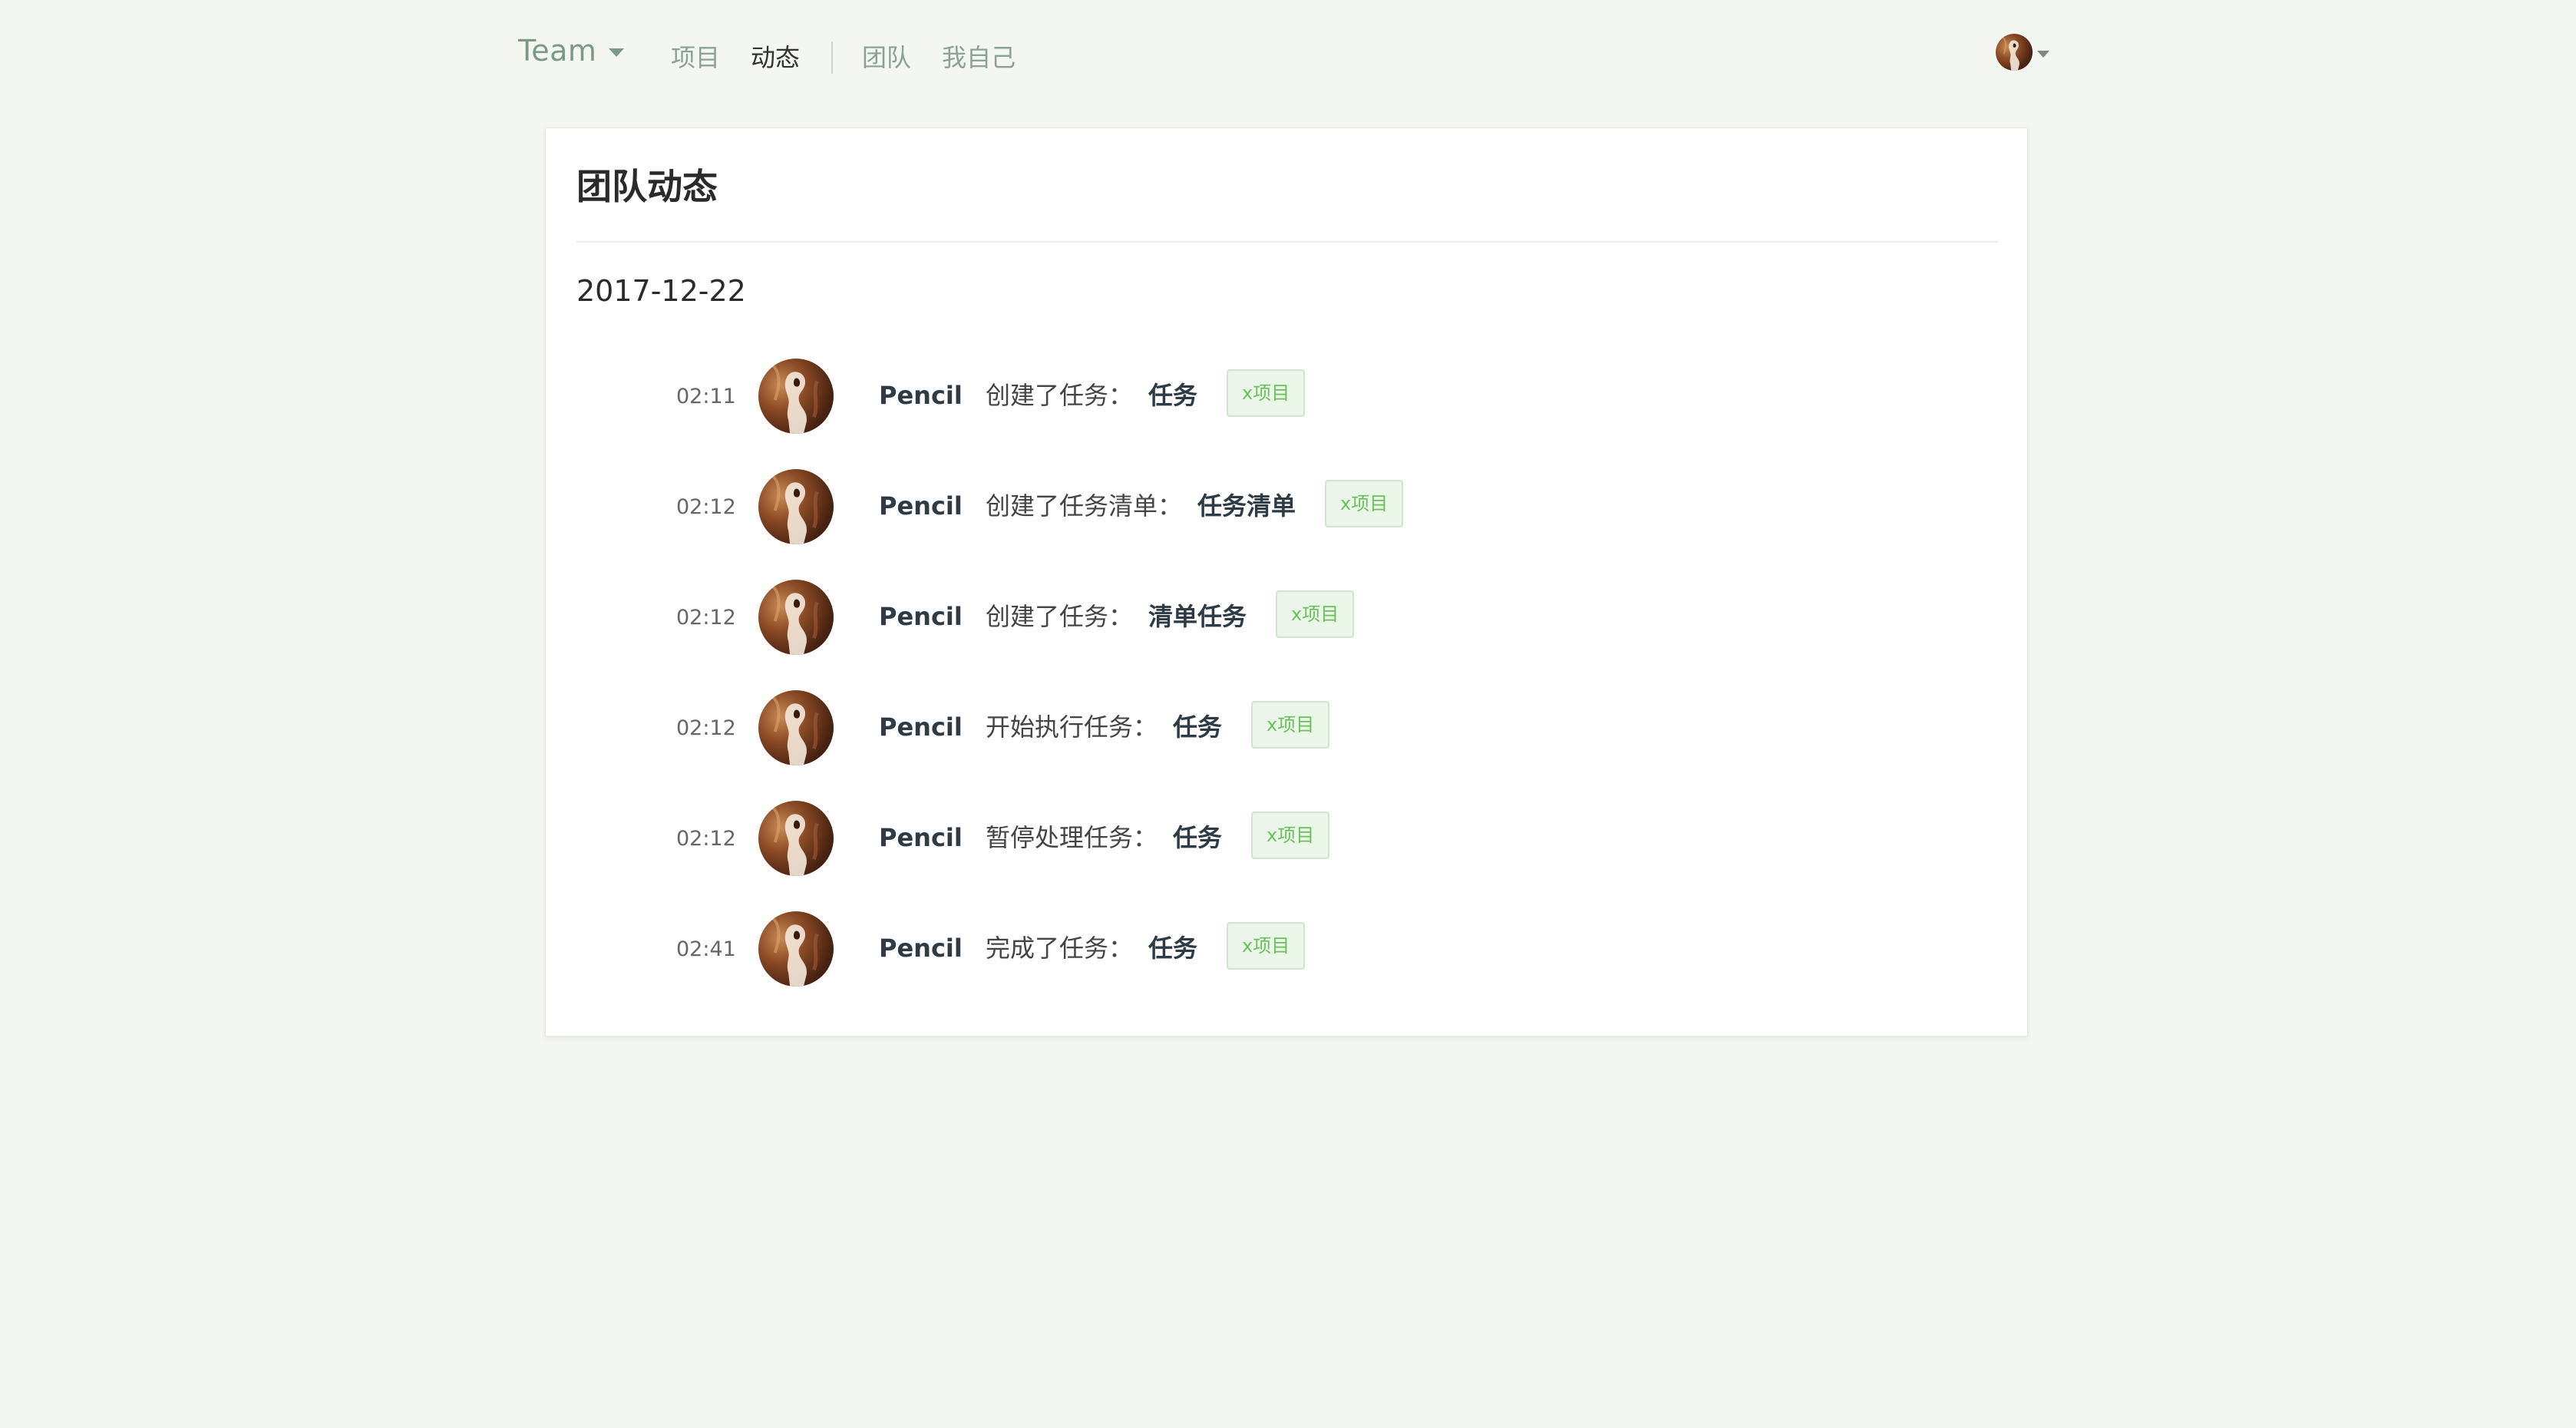  I want to click on nav-link-projects: 项目, so click(695, 57).